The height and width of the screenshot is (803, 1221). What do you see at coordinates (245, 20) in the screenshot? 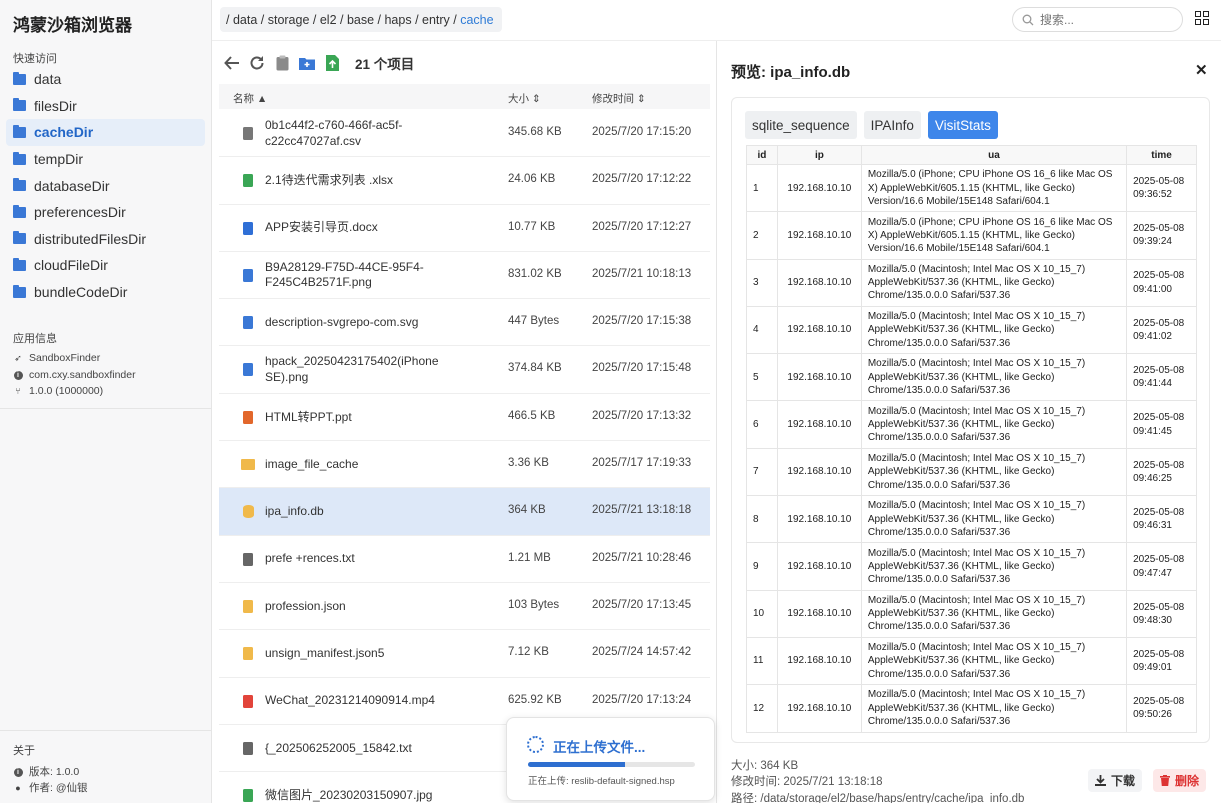
I see `breadcrumb-segment: data` at bounding box center [245, 20].